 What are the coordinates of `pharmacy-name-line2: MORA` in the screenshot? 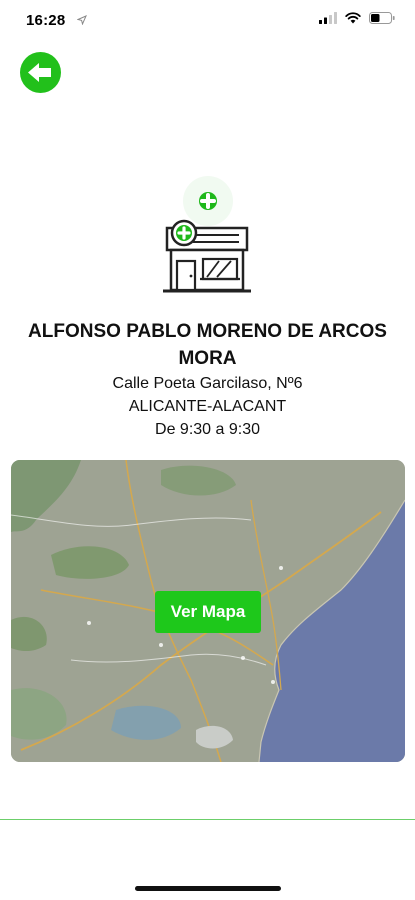 It's located at (207, 358).